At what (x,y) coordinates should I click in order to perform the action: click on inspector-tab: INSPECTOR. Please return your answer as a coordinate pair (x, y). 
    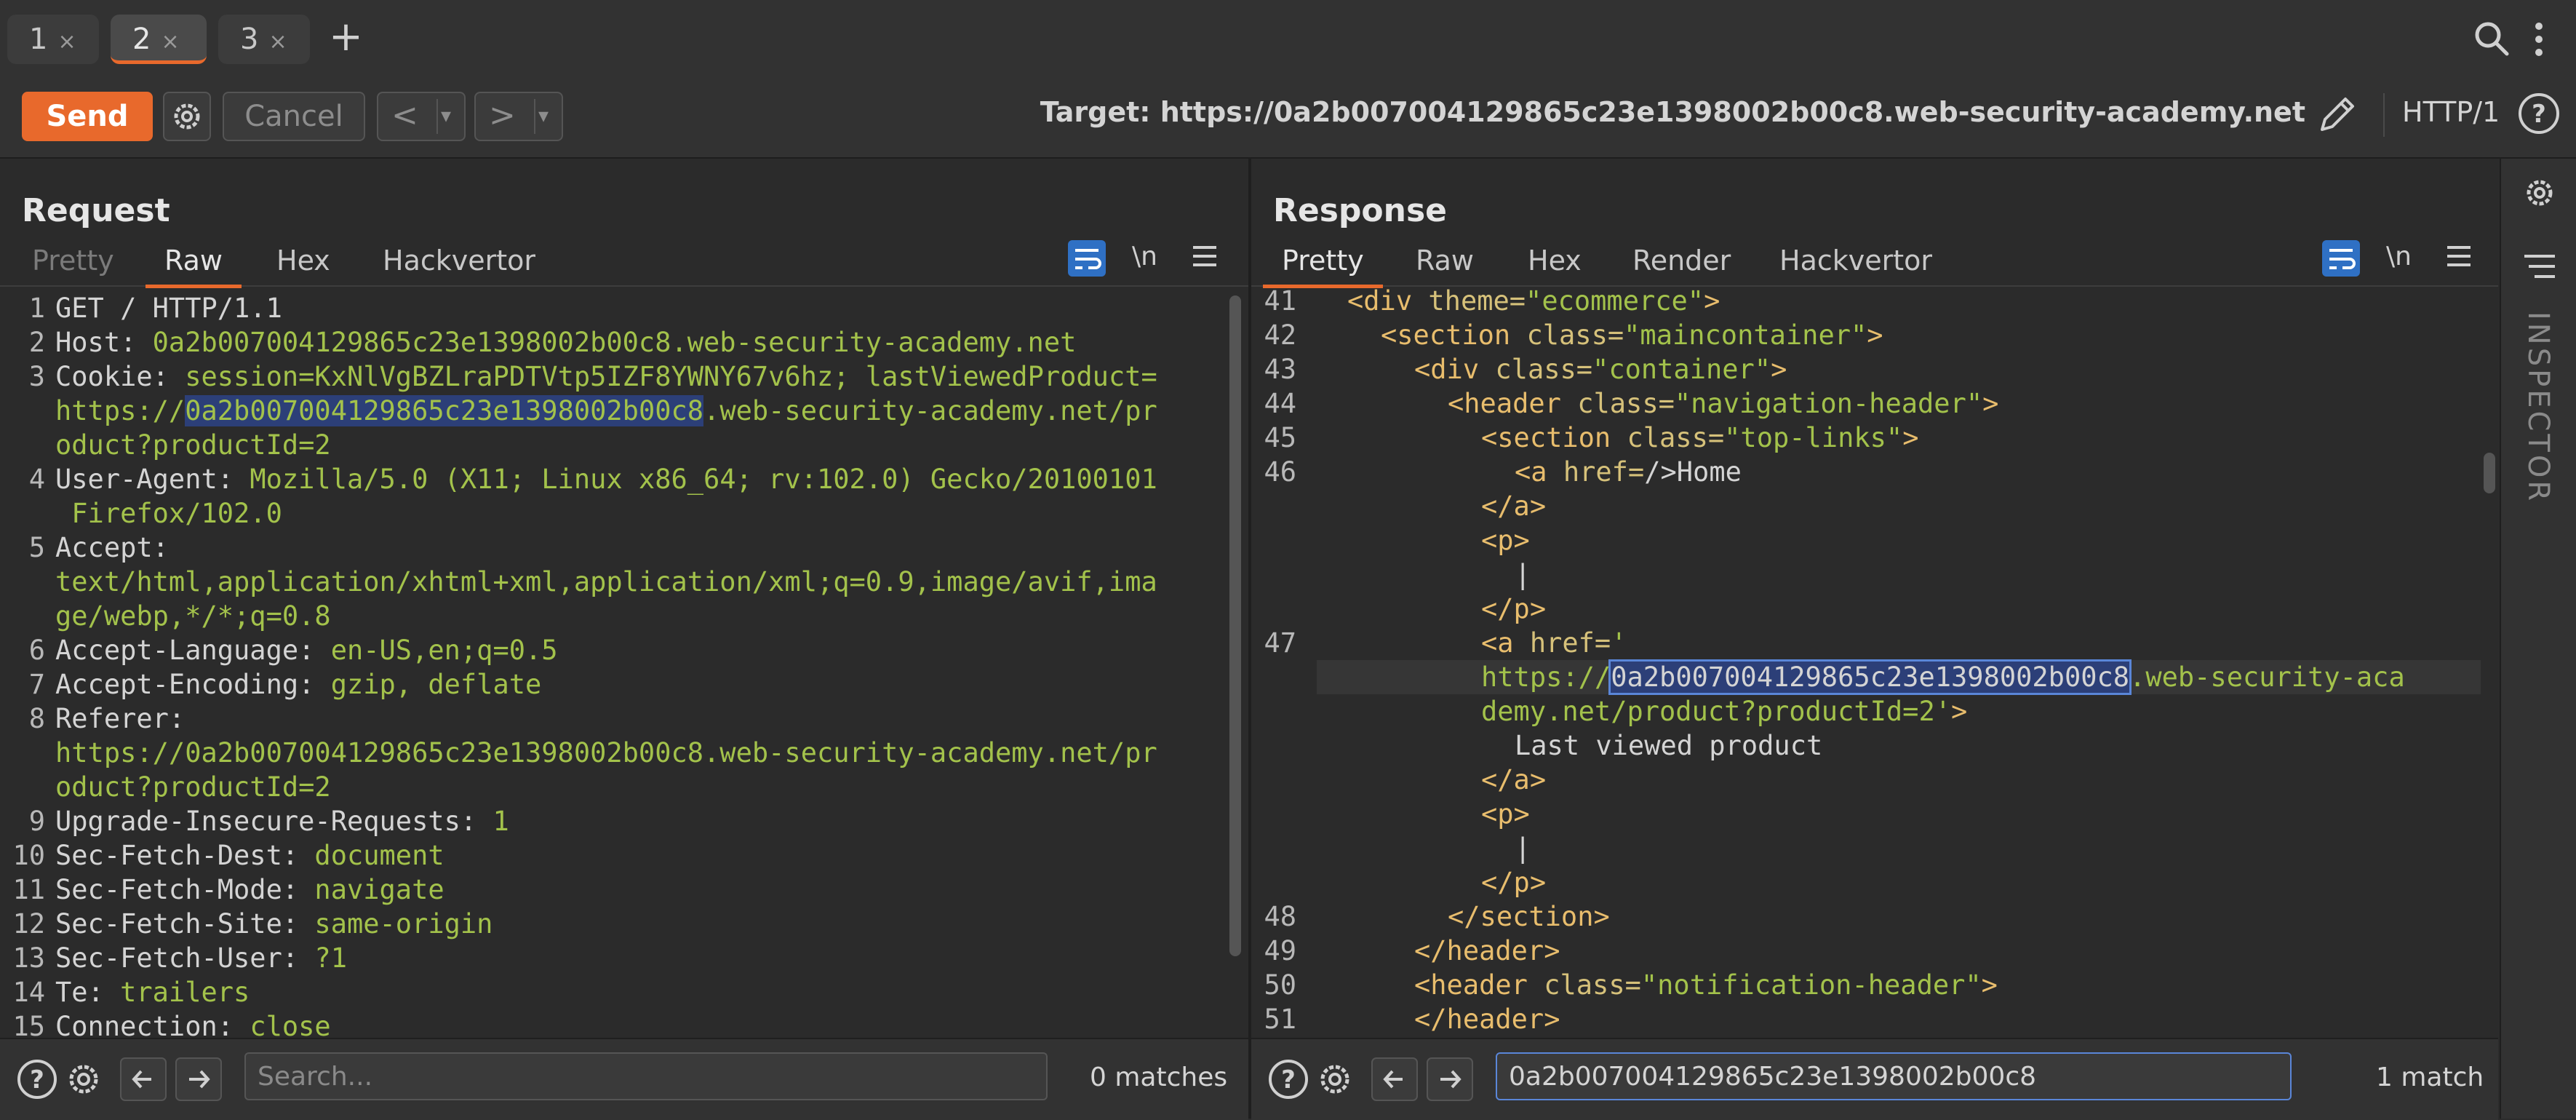
    Looking at the image, I should click on (2538, 407).